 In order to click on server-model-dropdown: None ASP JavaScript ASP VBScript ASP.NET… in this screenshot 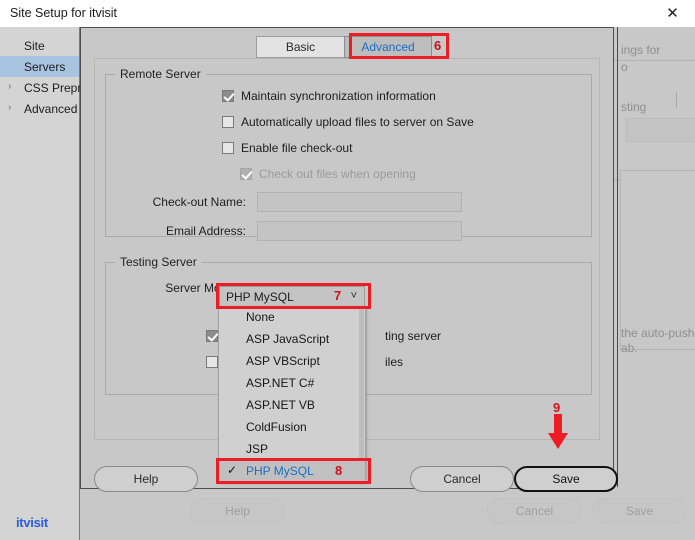, I will do `click(292, 394)`.